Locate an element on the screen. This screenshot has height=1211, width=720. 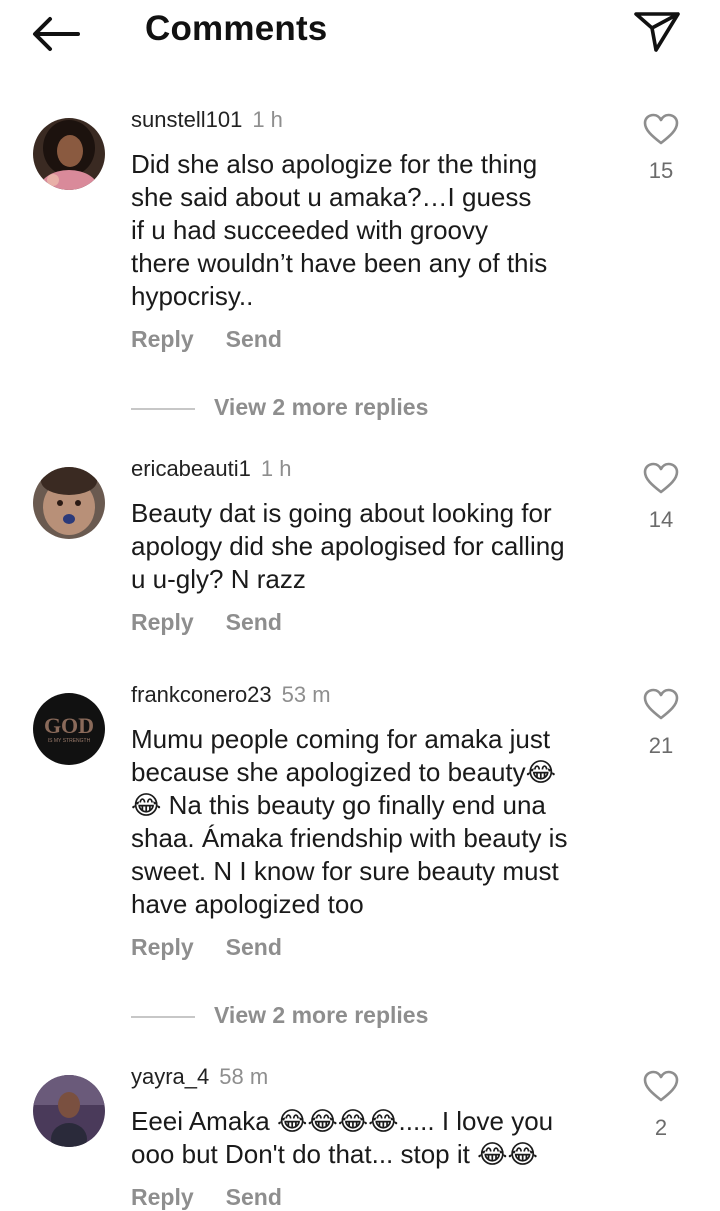
username: sunstell101 is located at coordinates (186, 119).